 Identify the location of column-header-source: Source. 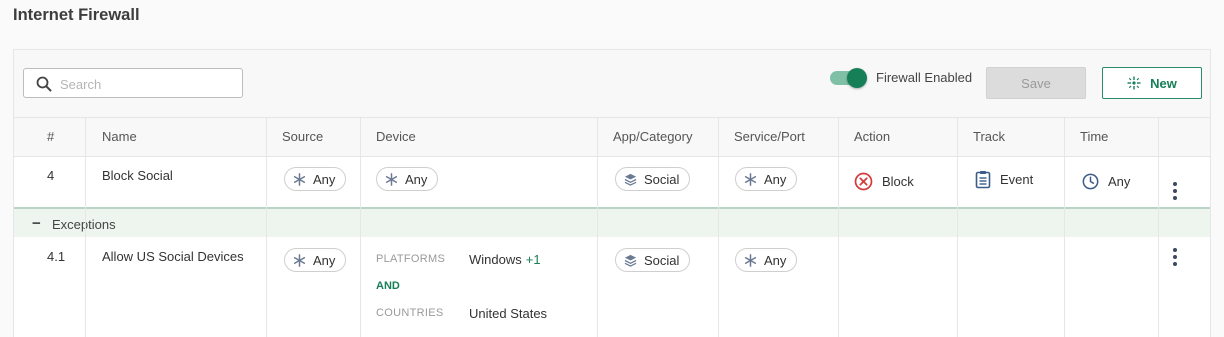
(302, 136).